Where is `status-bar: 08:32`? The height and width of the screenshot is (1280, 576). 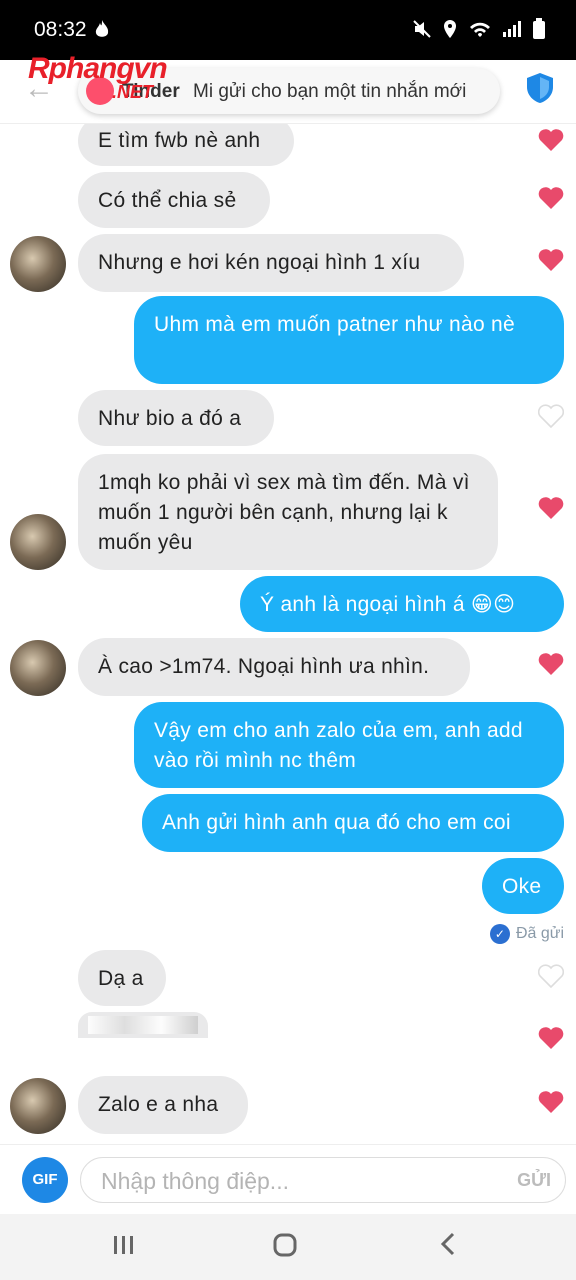
status-bar: 08:32 is located at coordinates (288, 30).